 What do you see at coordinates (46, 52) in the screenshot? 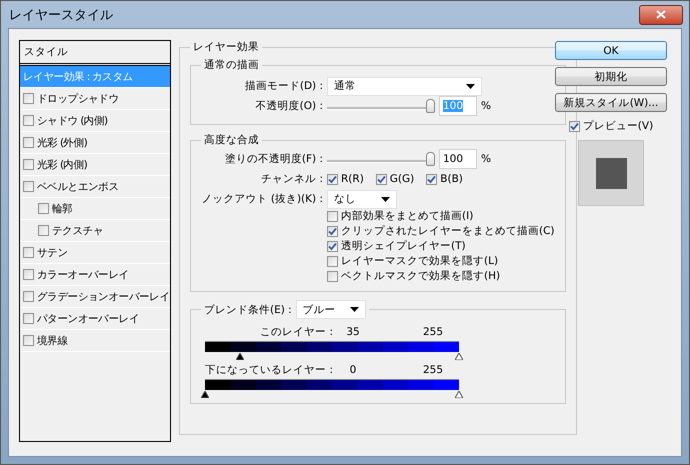
I see `list-header: スタイル` at bounding box center [46, 52].